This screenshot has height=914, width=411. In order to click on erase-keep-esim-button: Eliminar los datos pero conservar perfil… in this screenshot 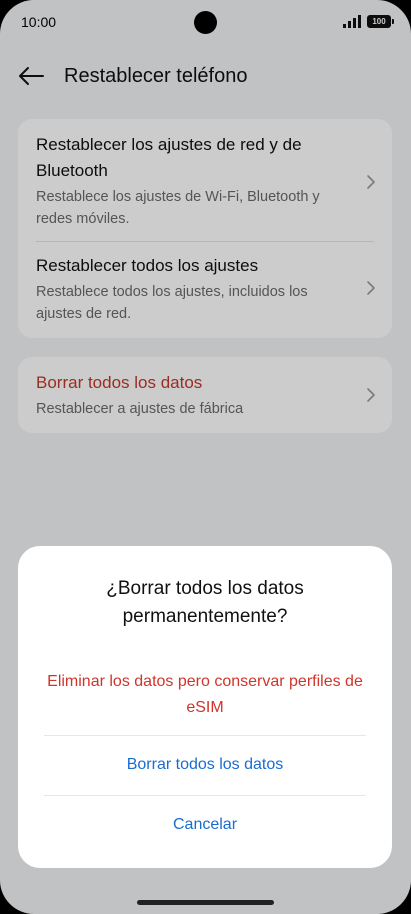, I will do `click(205, 695)`.